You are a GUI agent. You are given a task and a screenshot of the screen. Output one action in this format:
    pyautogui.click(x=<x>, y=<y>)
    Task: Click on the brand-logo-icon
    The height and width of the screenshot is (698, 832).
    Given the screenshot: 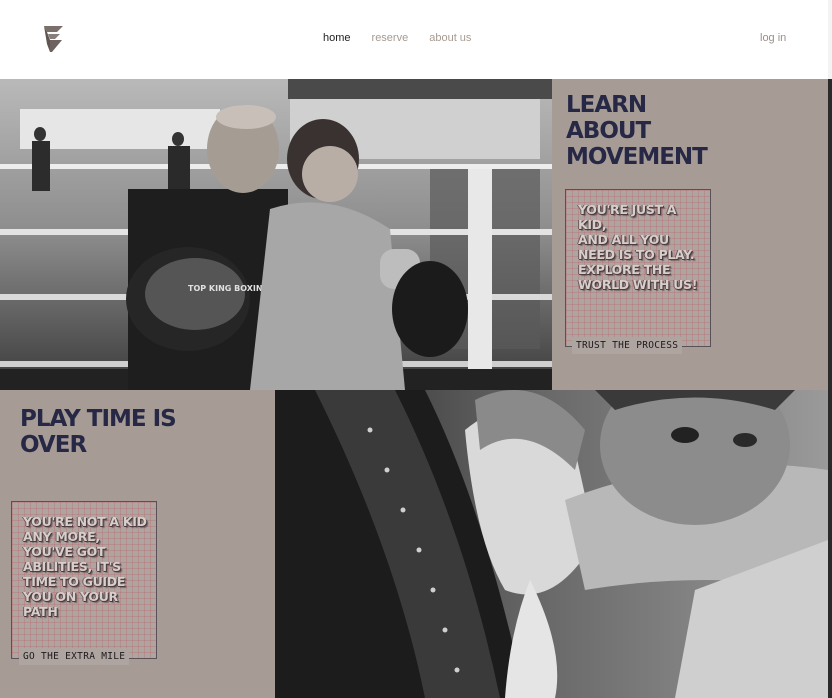 What is the action you would take?
    pyautogui.click(x=54, y=39)
    